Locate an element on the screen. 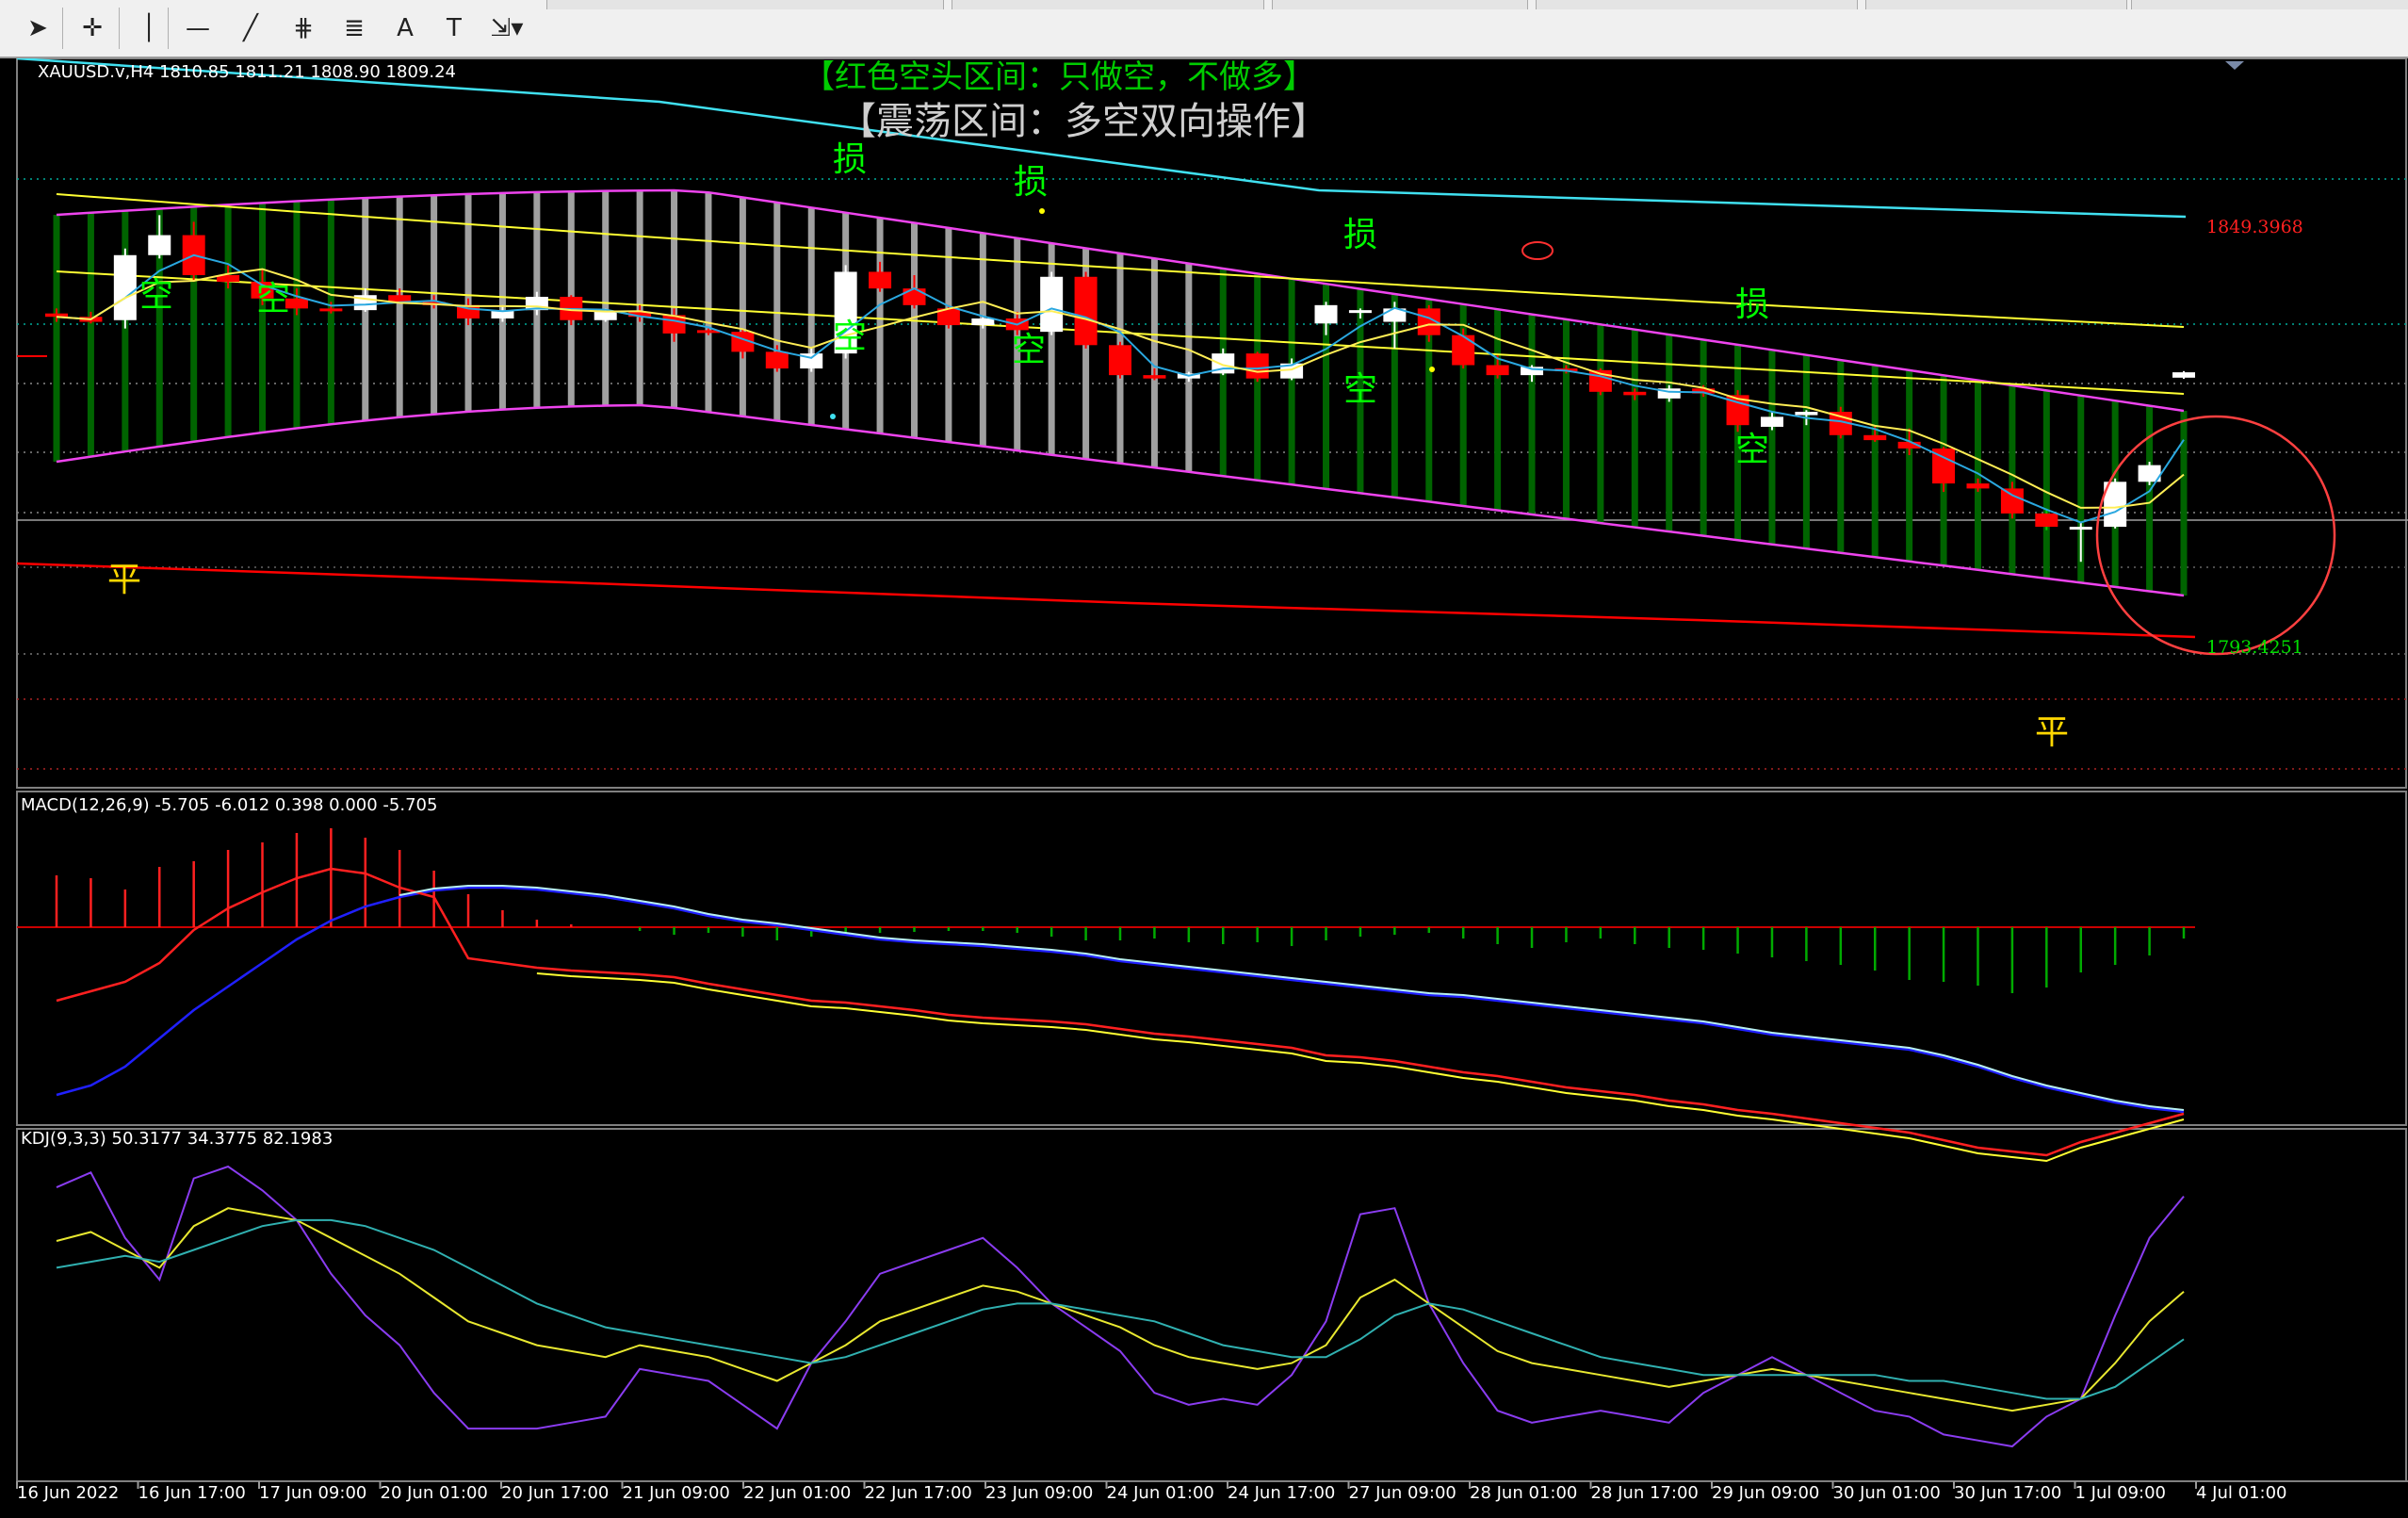 The width and height of the screenshot is (2408, 1518). text-label-tool-button: T is located at coordinates (454, 28).